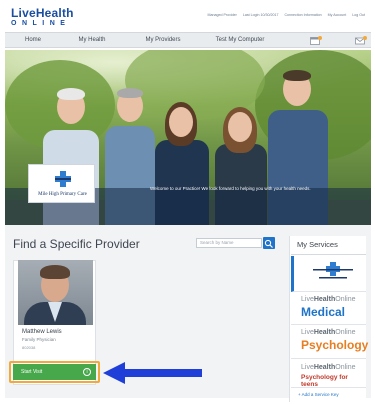 Image resolution: width=375 pixels, height=404 pixels. I want to click on start-visit-label: Start Visit, so click(32, 372).